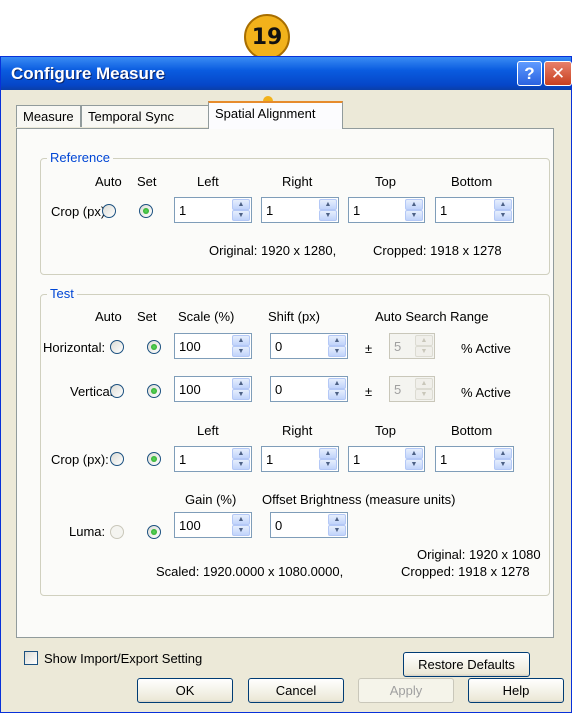  What do you see at coordinates (213, 525) in the screenshot?
I see `luma-gain-spinner: 100 ▲ ▼` at bounding box center [213, 525].